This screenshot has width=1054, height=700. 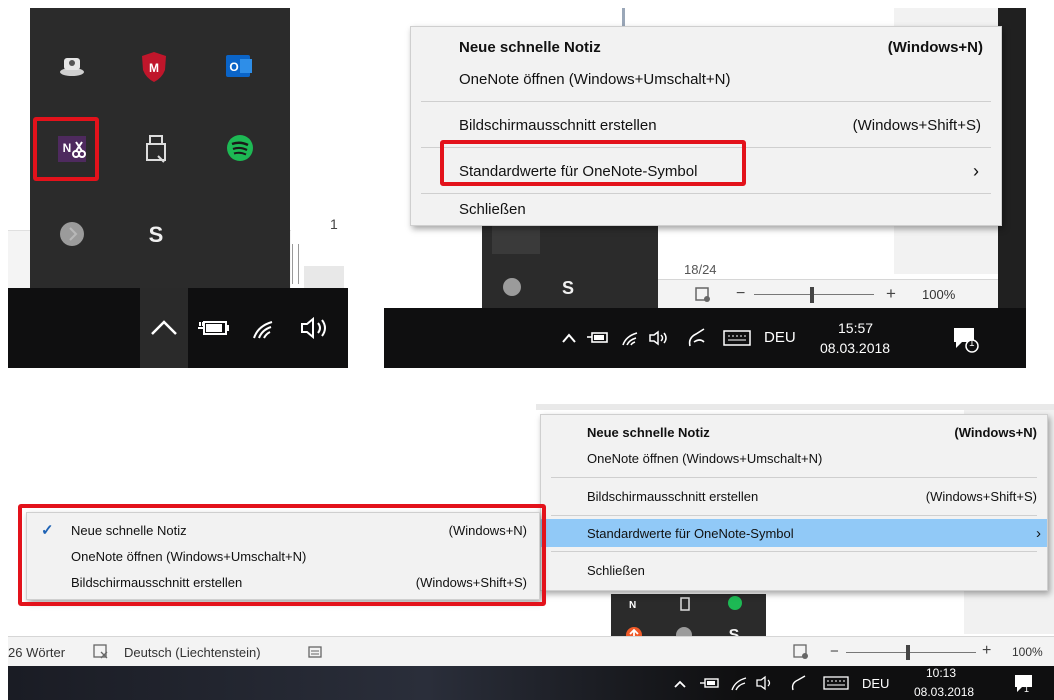 I want to click on dark-edge, so click(x=1012, y=158).